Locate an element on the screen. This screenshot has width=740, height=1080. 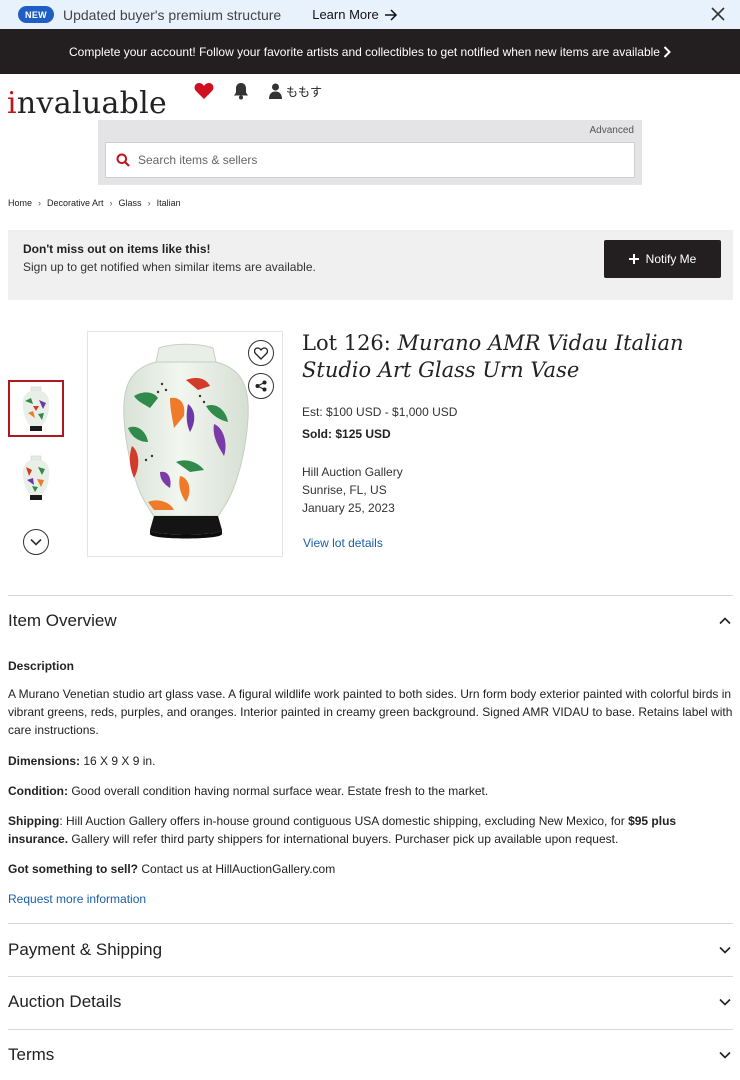
learn-more-link: Learn More is located at coordinates (354, 14).